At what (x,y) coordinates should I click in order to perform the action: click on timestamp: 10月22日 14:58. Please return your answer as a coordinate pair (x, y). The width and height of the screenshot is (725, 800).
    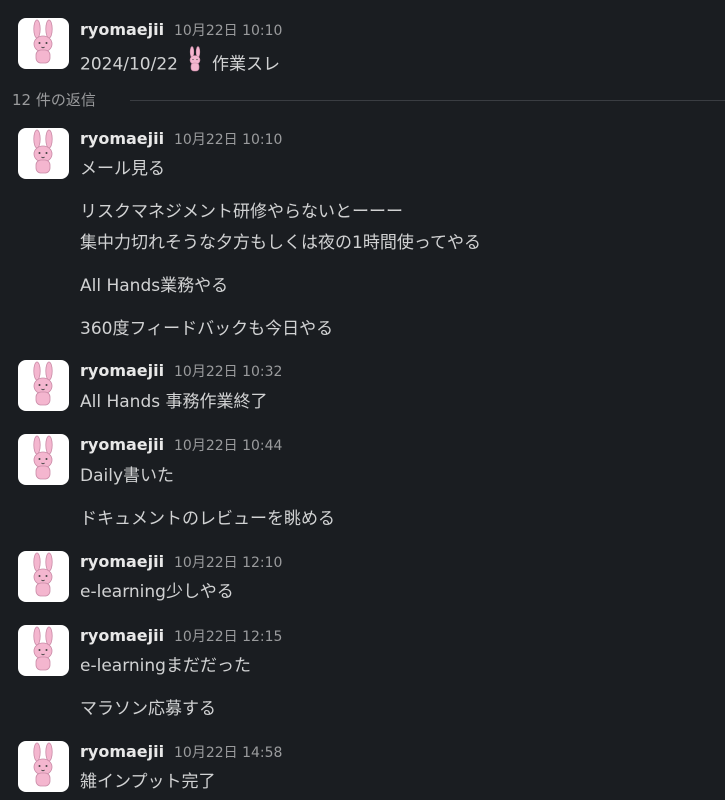
    Looking at the image, I should click on (228, 753).